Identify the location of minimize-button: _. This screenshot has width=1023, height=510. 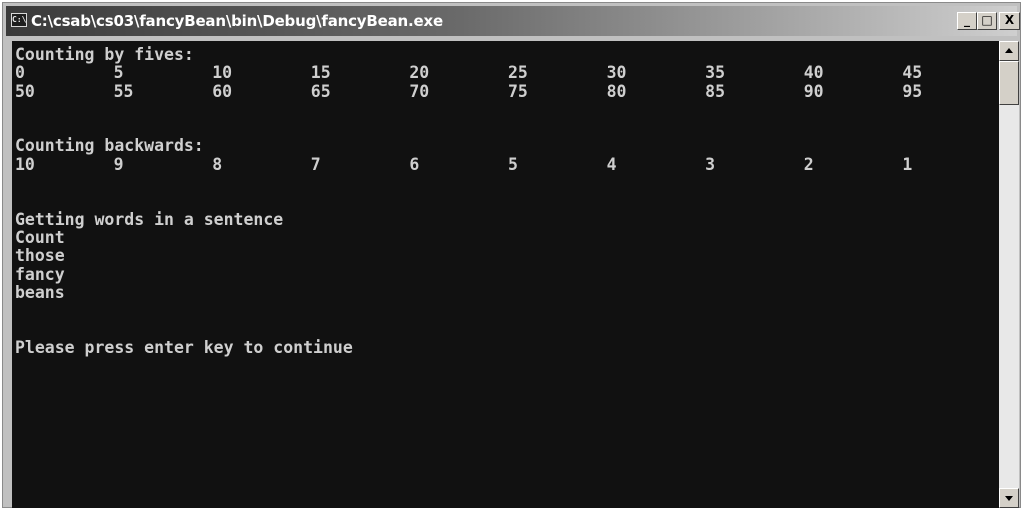
(967, 21).